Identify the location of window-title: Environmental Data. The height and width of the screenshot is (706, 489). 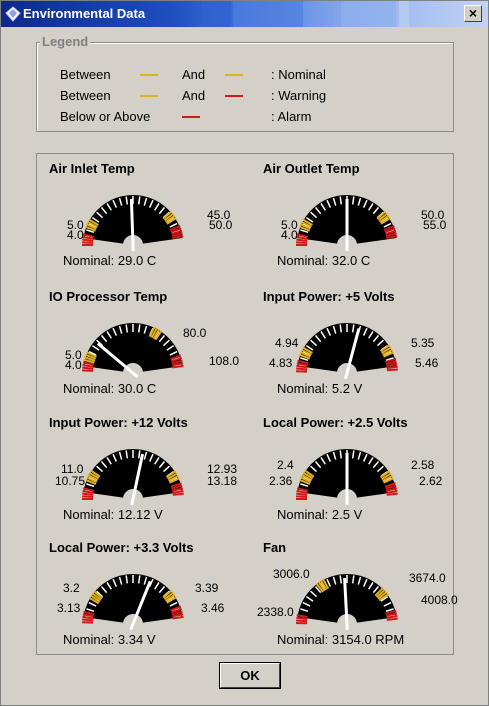
(84, 13).